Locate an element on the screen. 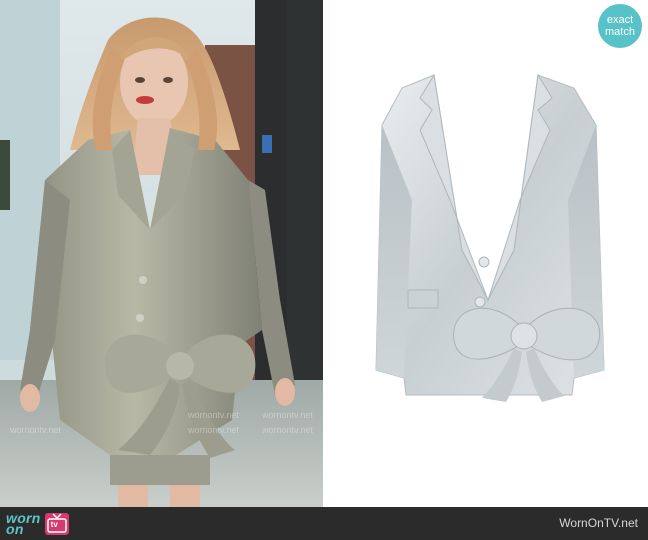 This screenshot has width=648, height=540. wornontv-logo: worn on tv is located at coordinates (37, 524).